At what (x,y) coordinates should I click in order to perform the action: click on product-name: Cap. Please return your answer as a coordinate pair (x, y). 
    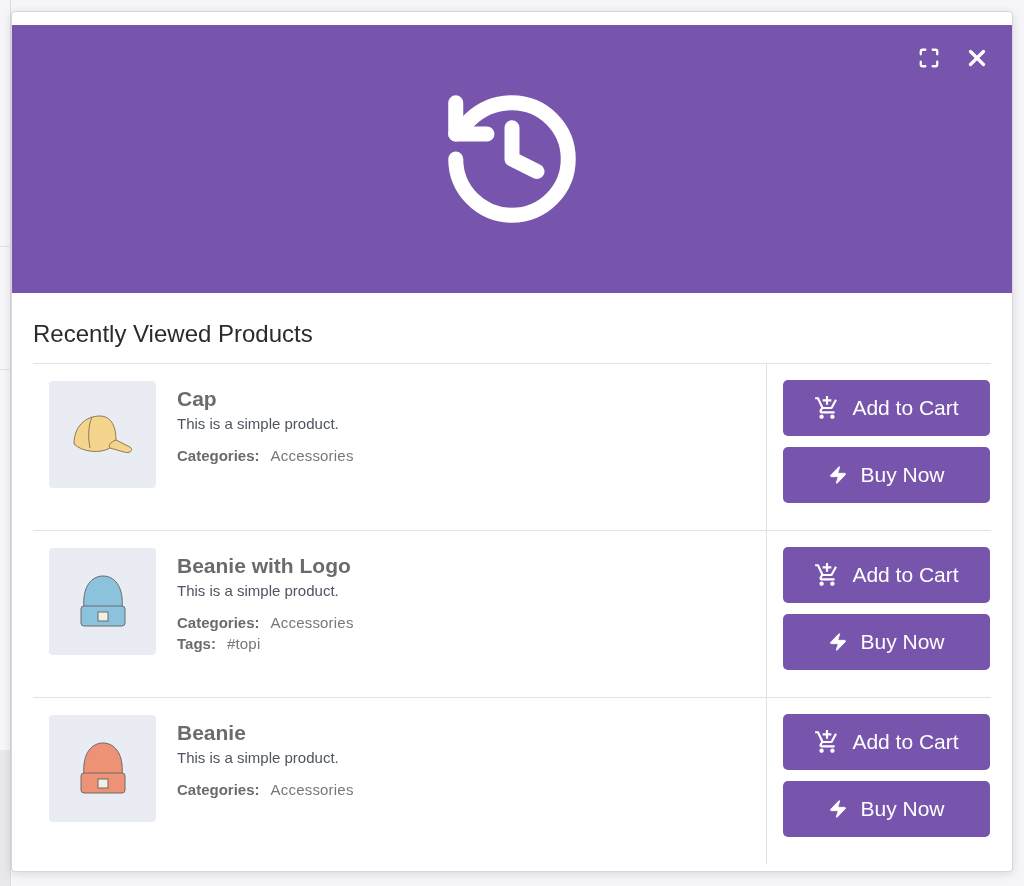
    Looking at the image, I should click on (265, 399).